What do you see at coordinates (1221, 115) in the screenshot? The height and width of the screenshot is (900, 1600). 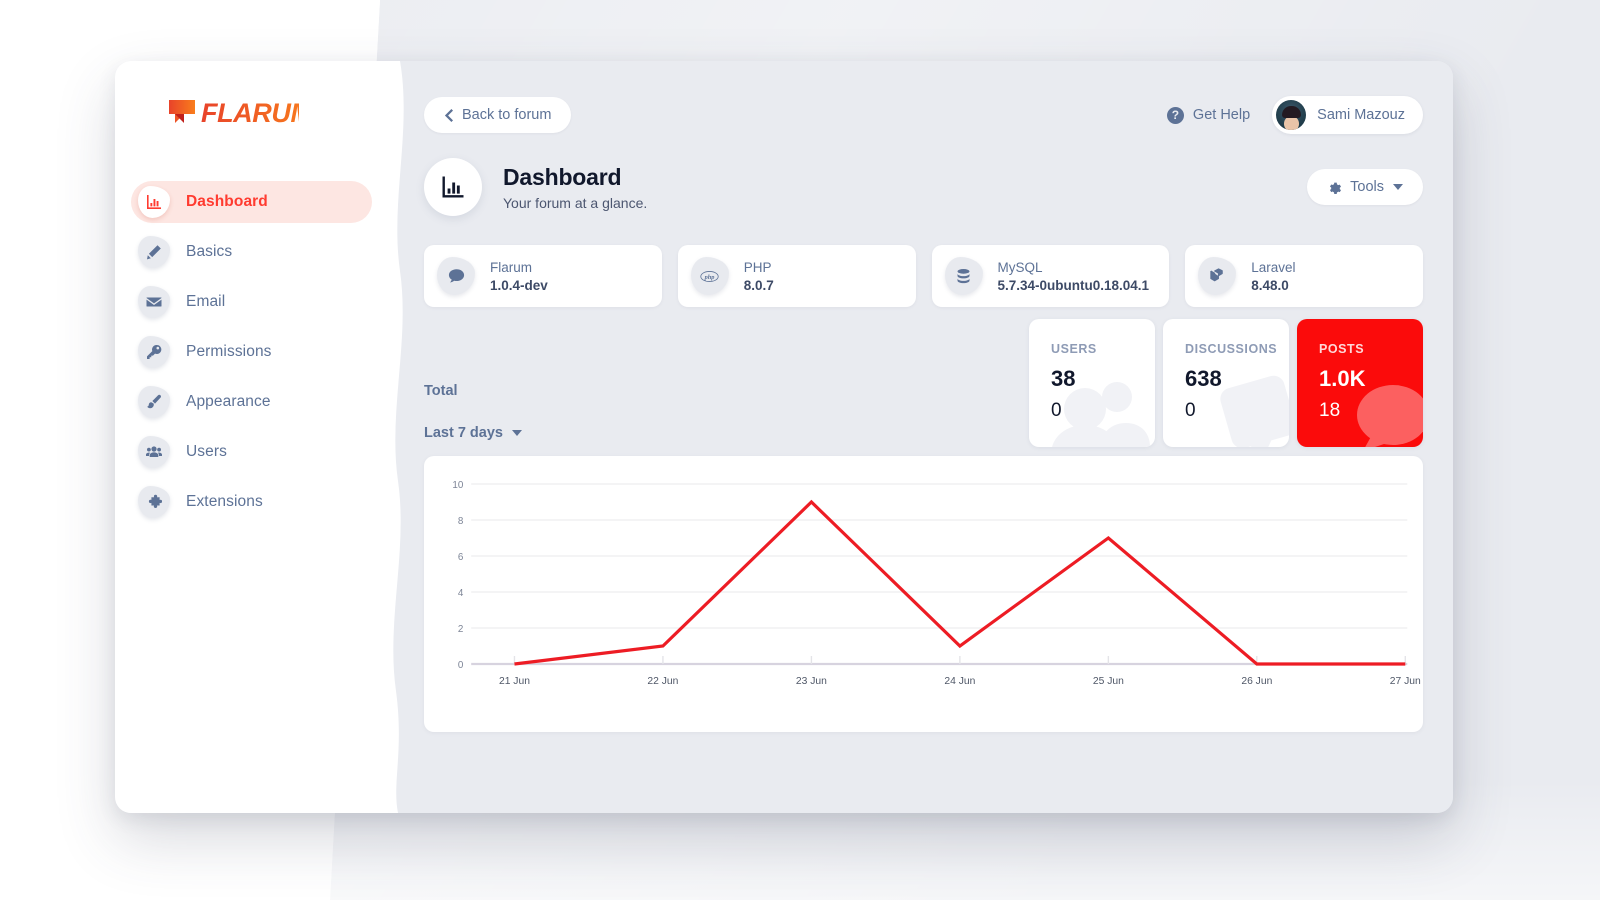 I see `get-help-label: Get Help` at bounding box center [1221, 115].